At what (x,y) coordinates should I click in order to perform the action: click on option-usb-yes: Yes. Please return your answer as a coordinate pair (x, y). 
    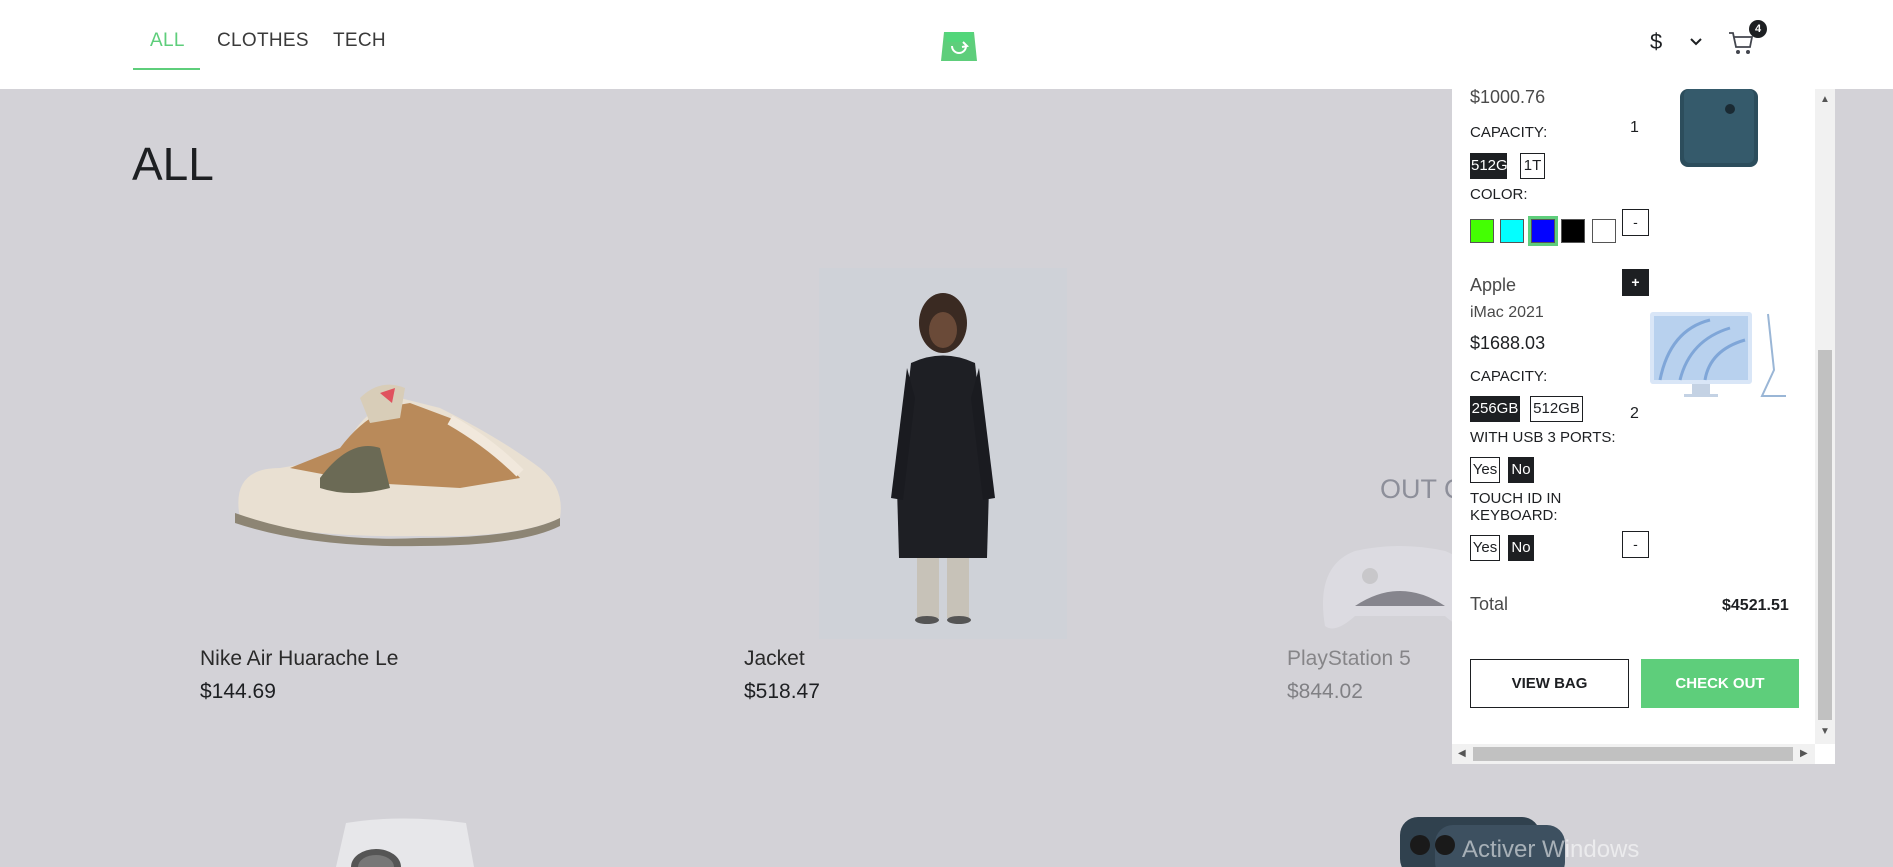
    Looking at the image, I should click on (1485, 470).